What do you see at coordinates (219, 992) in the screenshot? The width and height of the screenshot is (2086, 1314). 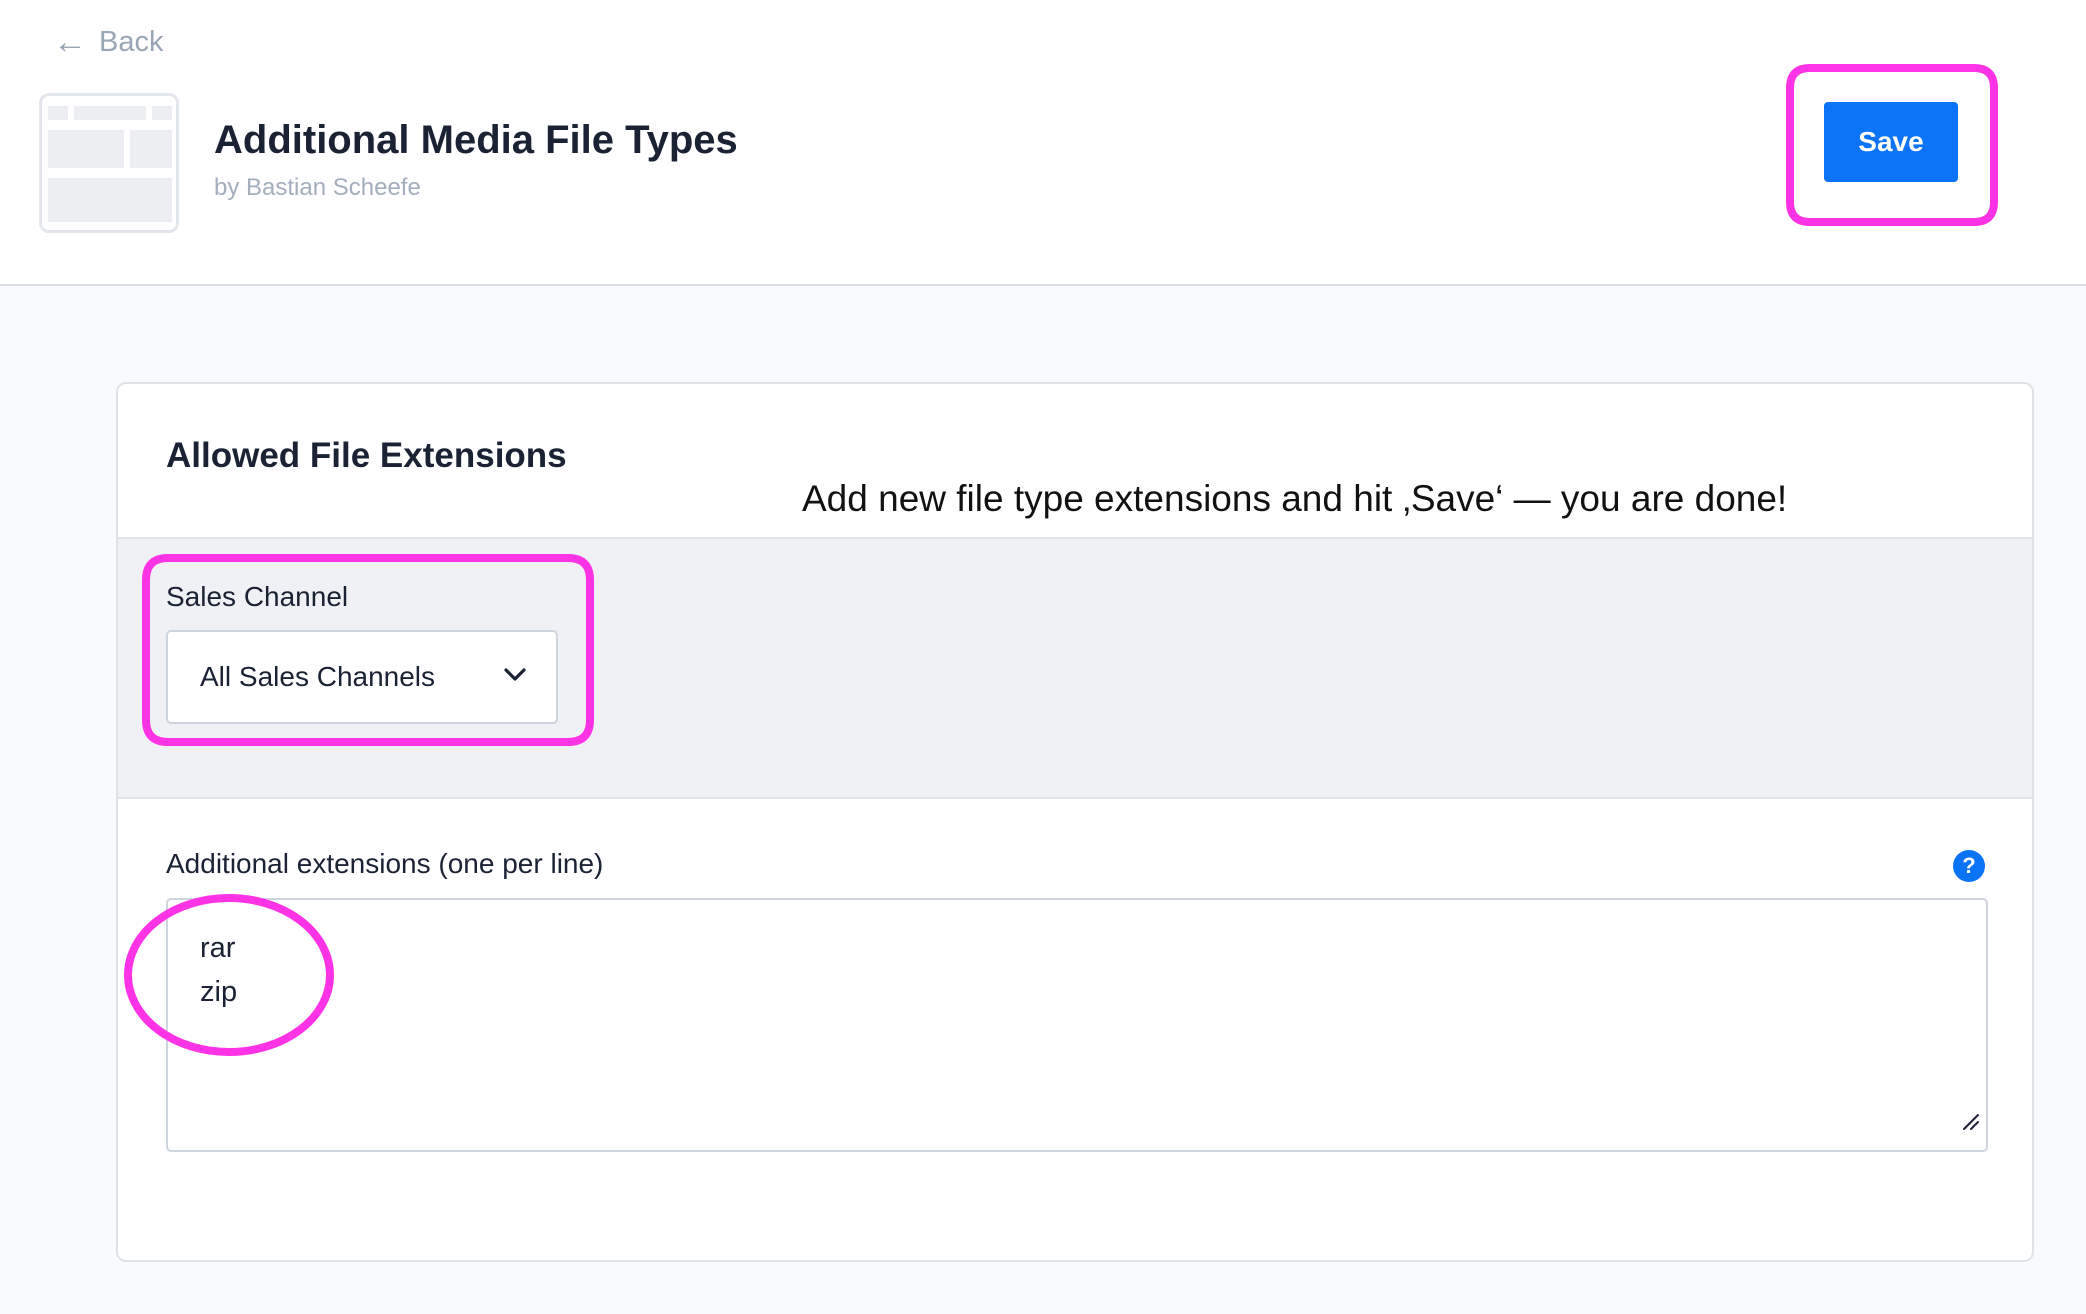 I see `extension-line: zip` at bounding box center [219, 992].